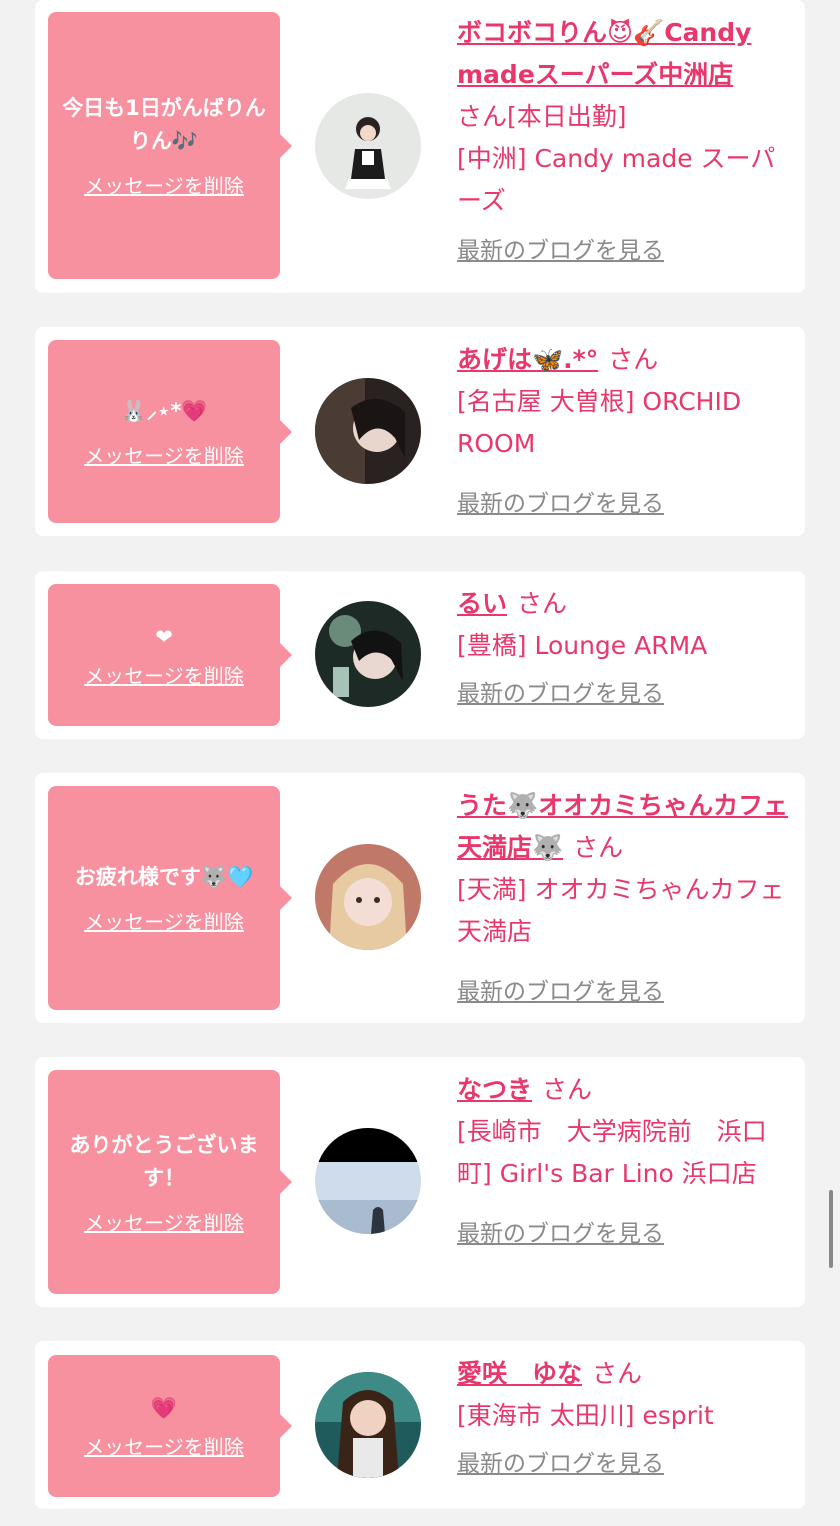  What do you see at coordinates (170, 655) in the screenshot?
I see `message-bubble: ❤ メッセージを削除` at bounding box center [170, 655].